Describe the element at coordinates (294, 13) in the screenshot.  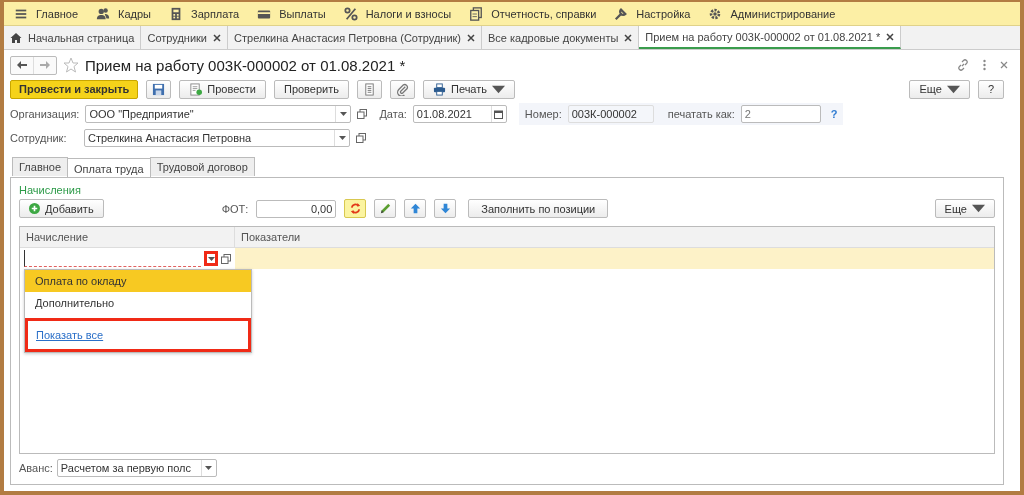
I see `menu-item: Выплаты` at that location.